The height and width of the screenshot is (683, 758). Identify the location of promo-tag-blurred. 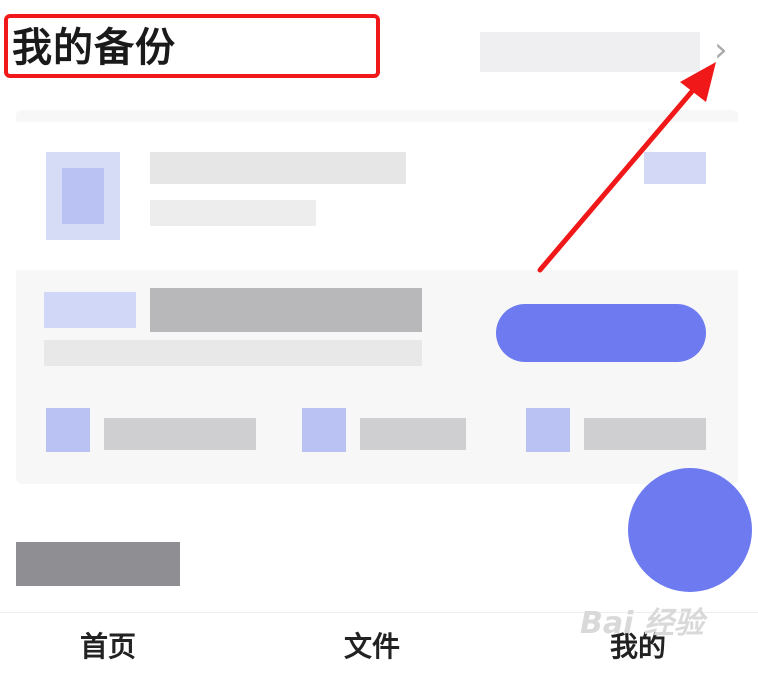
(90, 310).